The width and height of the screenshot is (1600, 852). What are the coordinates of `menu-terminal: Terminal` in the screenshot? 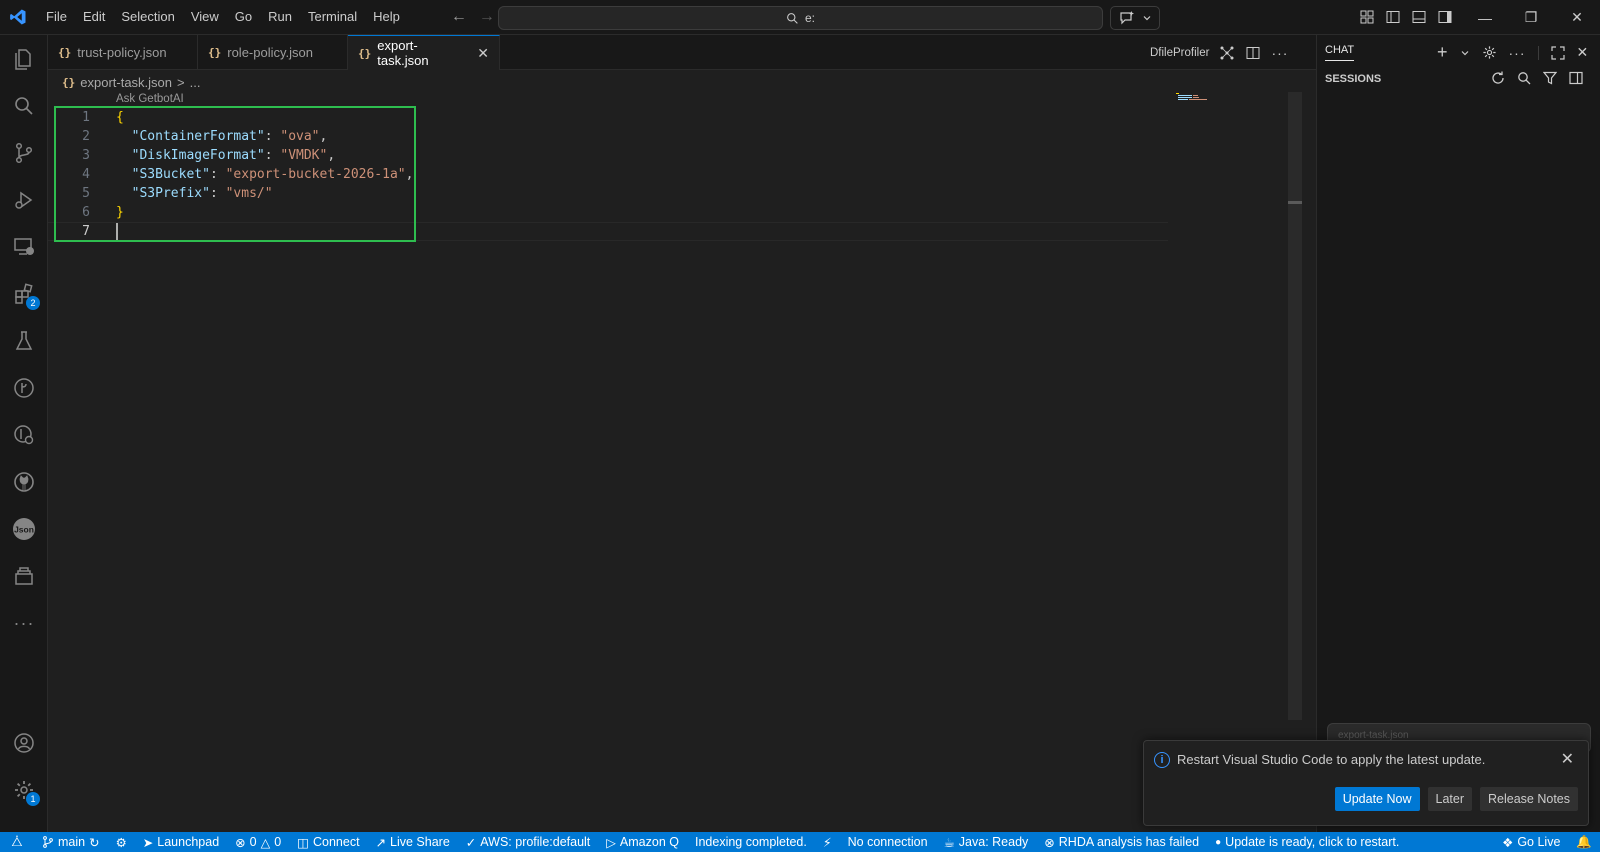 It's located at (332, 17).